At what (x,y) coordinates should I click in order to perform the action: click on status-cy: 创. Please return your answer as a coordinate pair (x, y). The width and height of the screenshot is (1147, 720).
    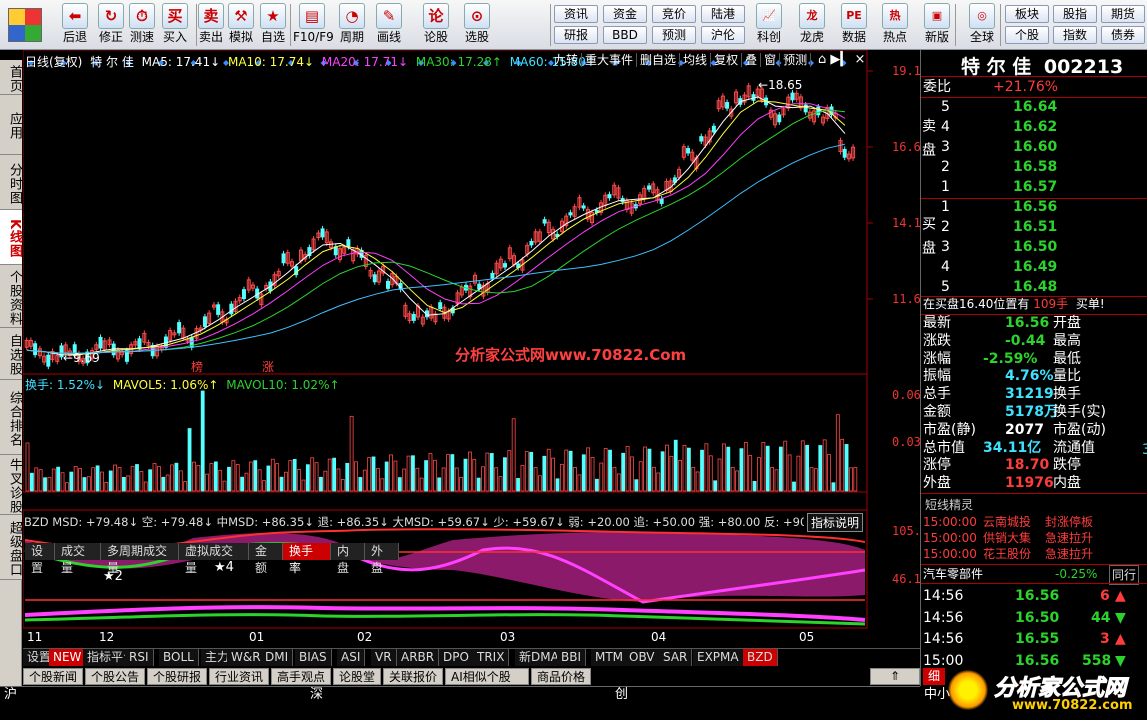
    Looking at the image, I should click on (621, 695).